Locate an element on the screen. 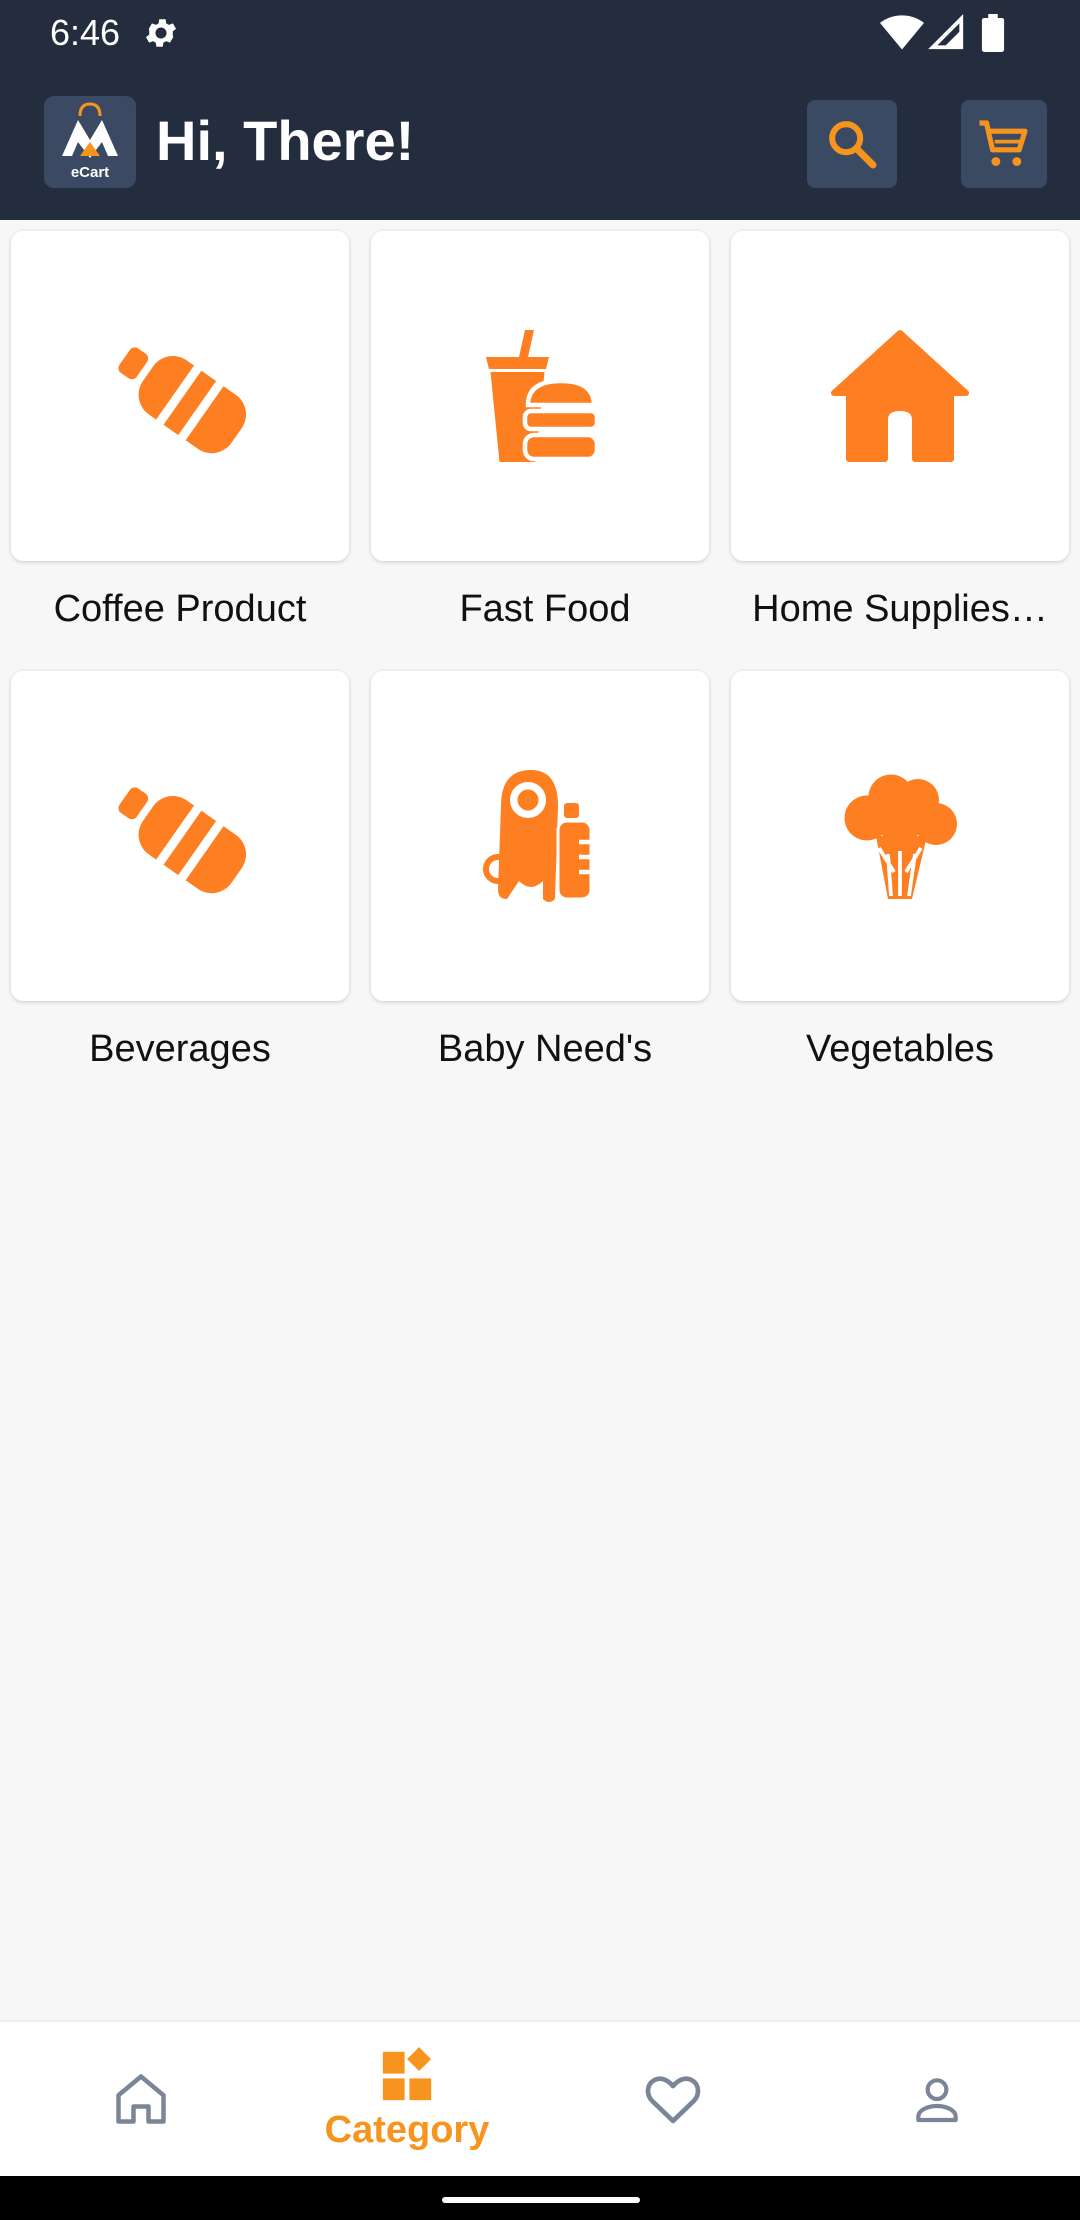 The image size is (1080, 2220). status-time: 6:46 is located at coordinates (85, 32).